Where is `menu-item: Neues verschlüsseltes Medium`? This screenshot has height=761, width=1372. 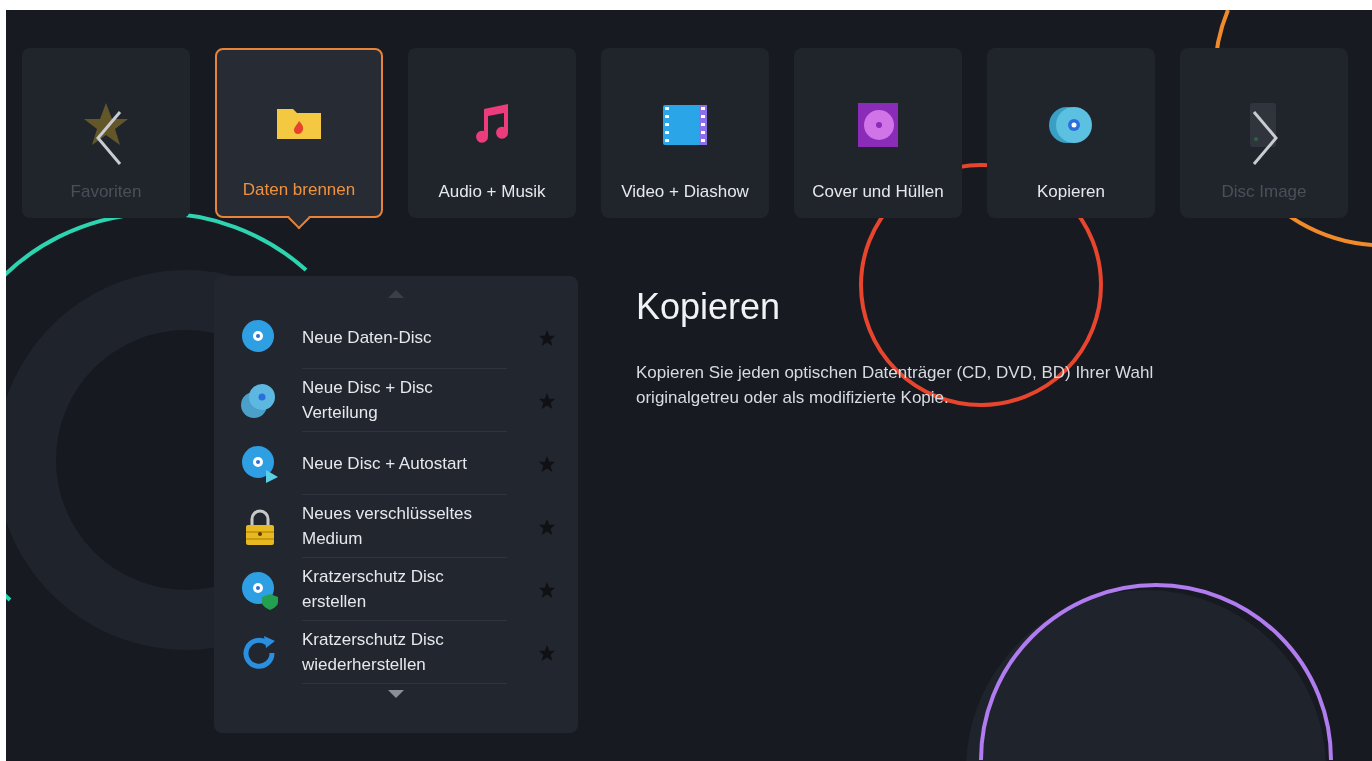
menu-item: Neues verschlüsseltes Medium is located at coordinates (396, 526).